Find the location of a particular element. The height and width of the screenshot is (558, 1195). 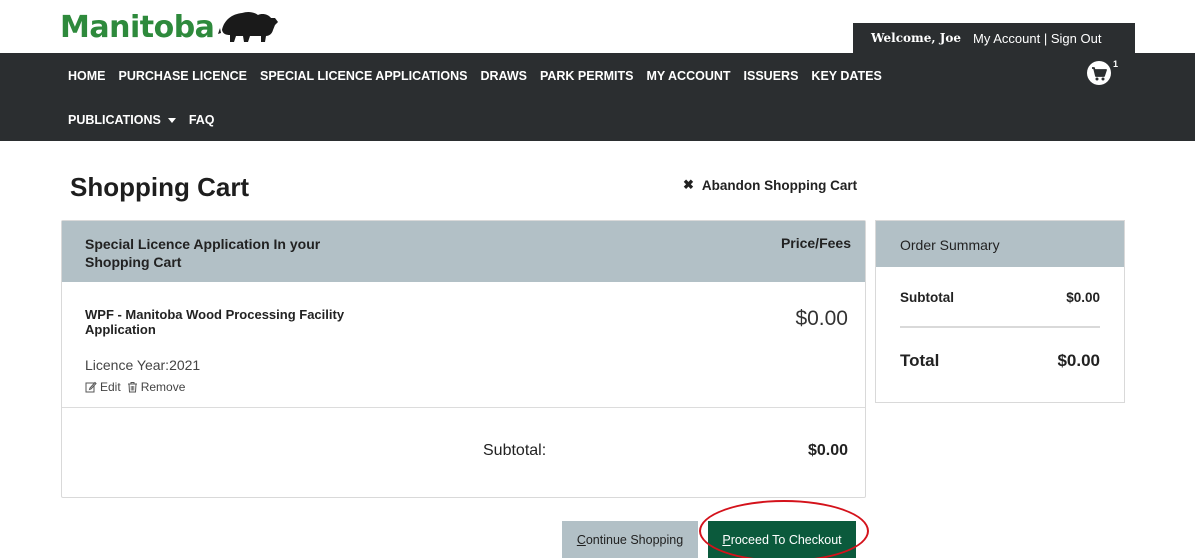

summary-subtotal-value: $0.00 is located at coordinates (1083, 297).